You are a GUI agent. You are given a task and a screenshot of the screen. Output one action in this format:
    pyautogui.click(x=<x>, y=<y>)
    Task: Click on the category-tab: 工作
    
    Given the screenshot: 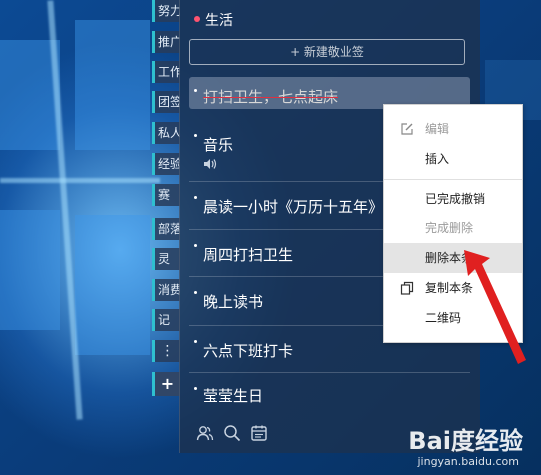 What is the action you would take?
    pyautogui.click(x=166, y=72)
    